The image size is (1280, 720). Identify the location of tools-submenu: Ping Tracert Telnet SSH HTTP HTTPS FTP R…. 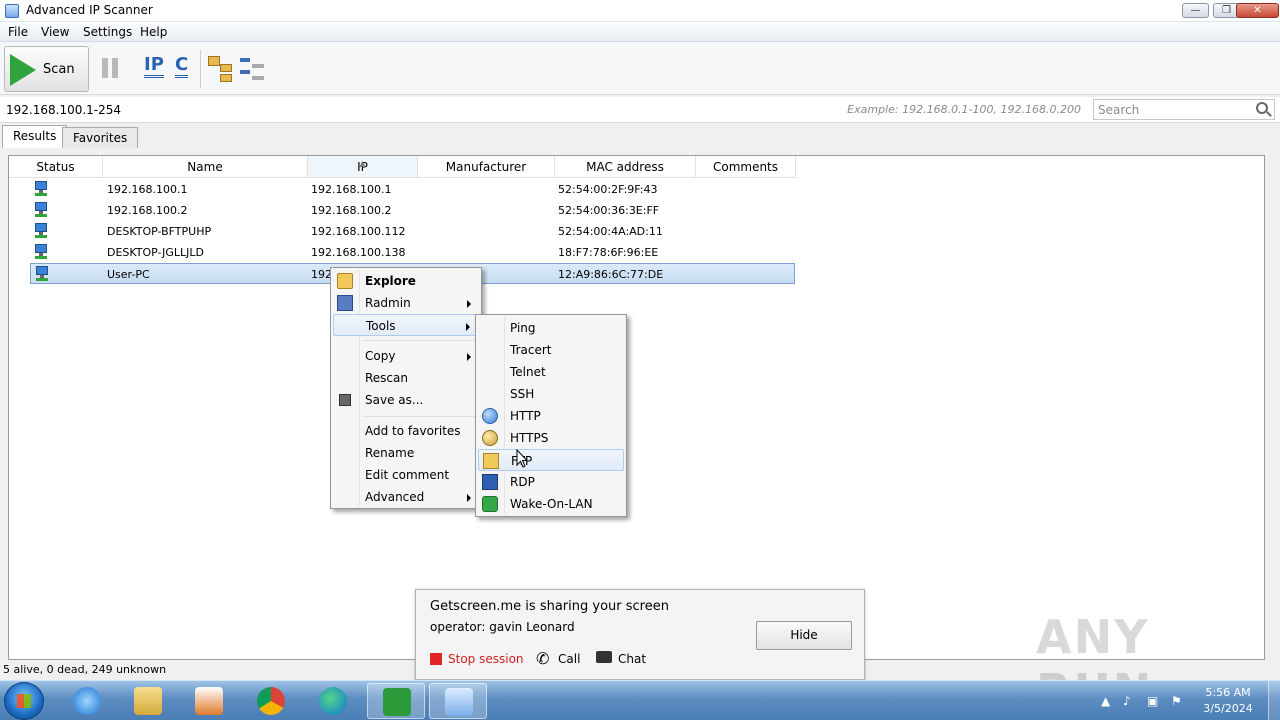
(551, 415).